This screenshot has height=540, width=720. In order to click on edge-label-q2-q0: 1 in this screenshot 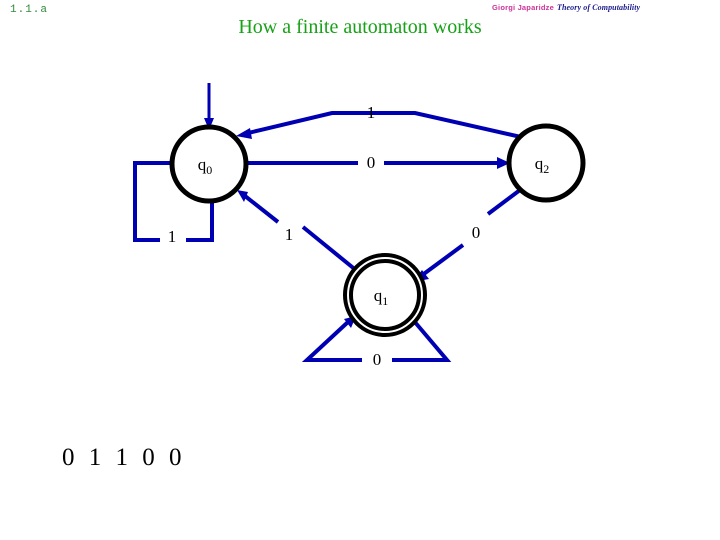, I will do `click(371, 112)`.